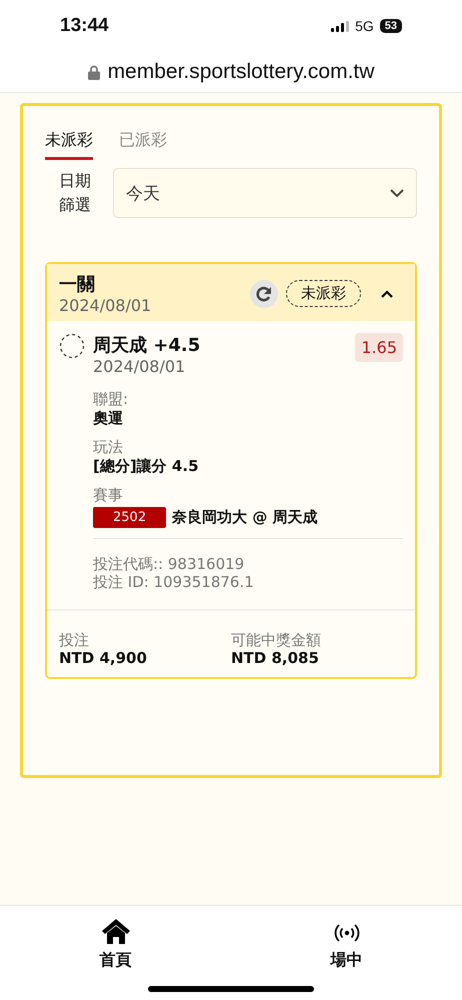  I want to click on detail-label: 玩法, so click(108, 447).